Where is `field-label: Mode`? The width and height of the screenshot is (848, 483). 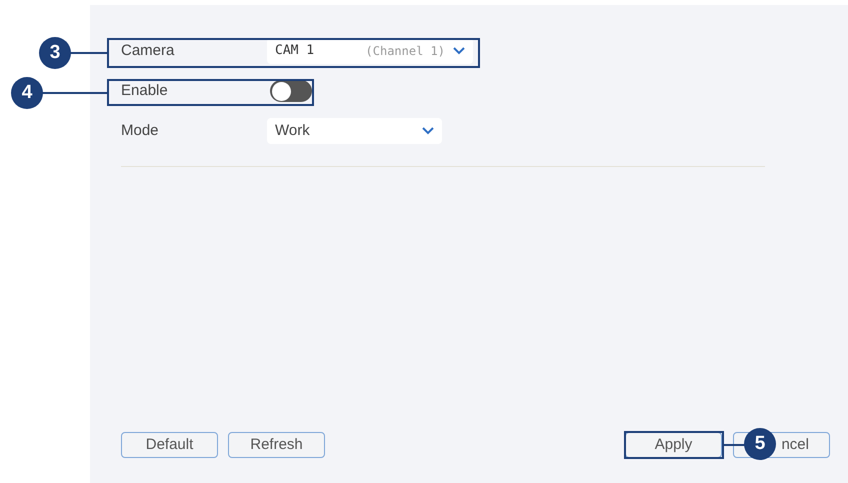
field-label: Mode is located at coordinates (140, 130).